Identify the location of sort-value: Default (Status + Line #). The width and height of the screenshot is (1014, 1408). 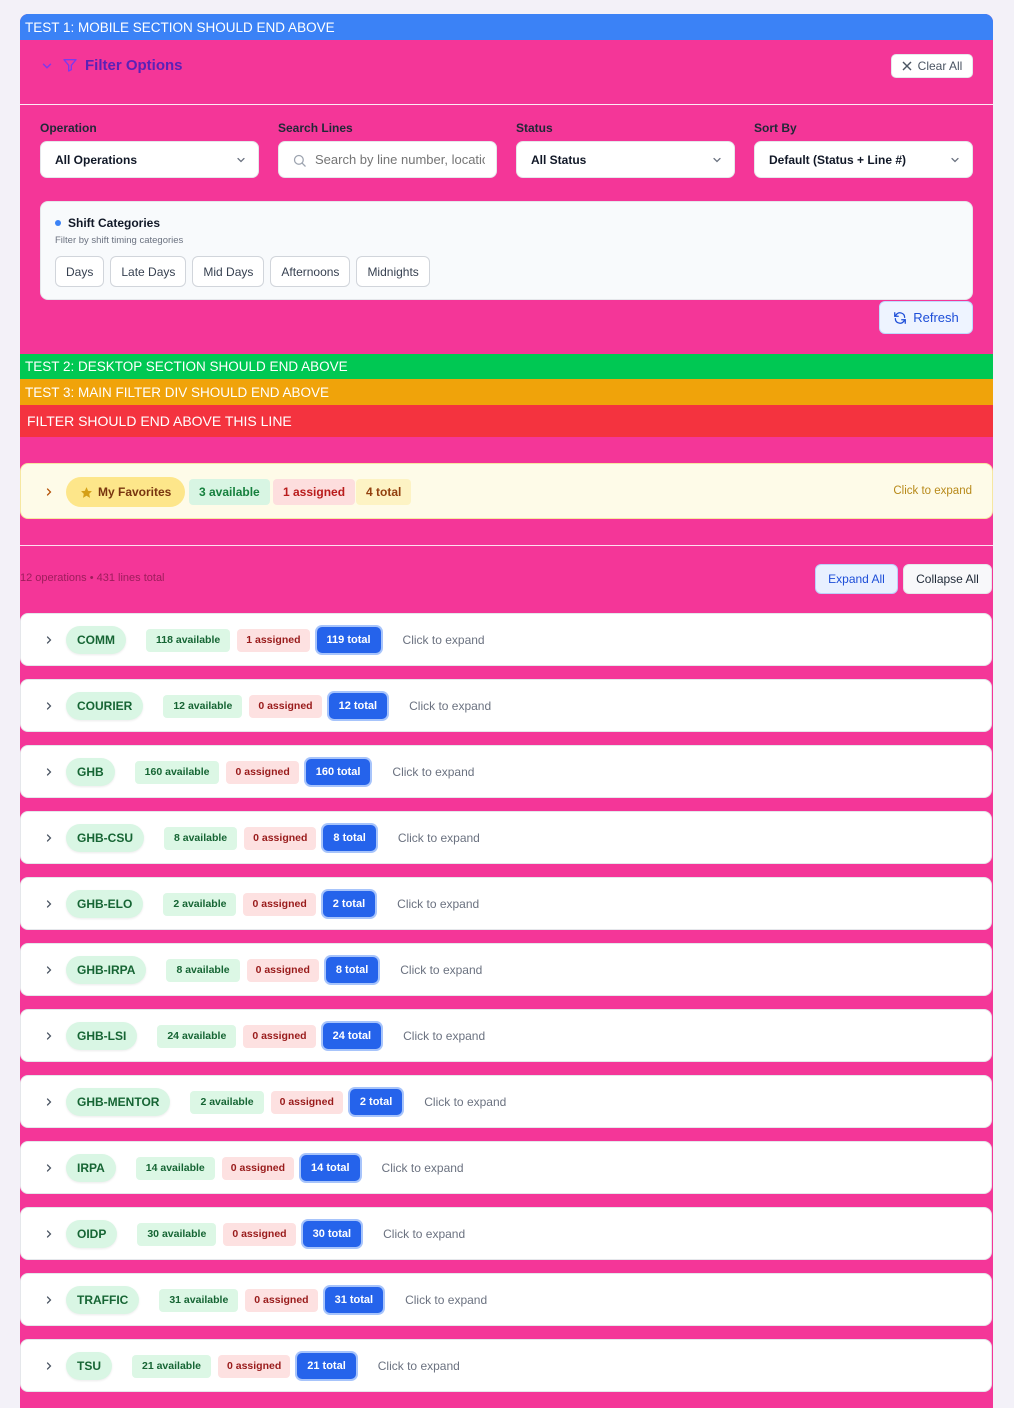
(838, 159).